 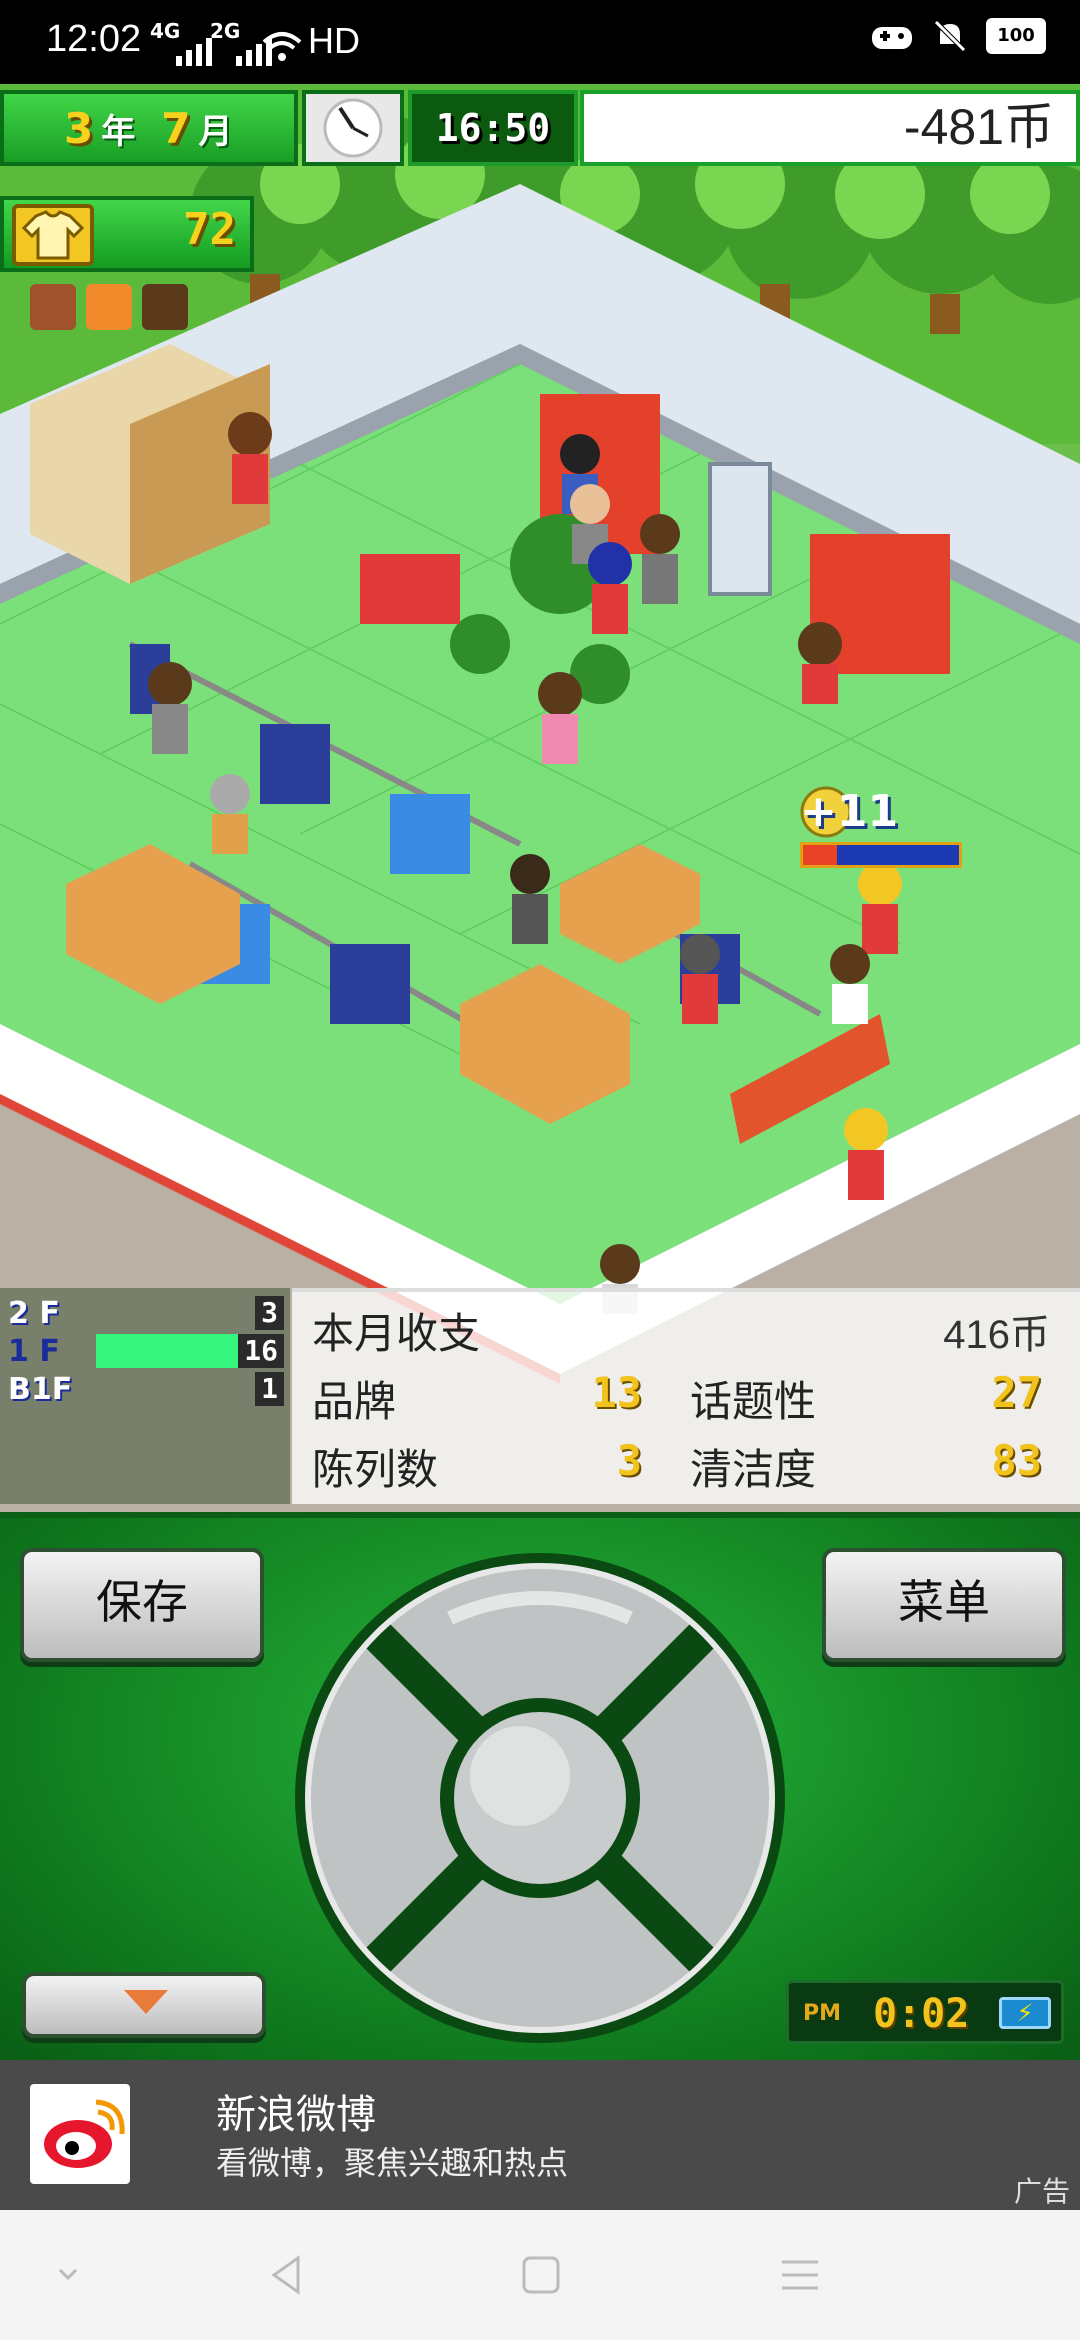 What do you see at coordinates (1041, 2191) in the screenshot?
I see `ad-tag: 广告` at bounding box center [1041, 2191].